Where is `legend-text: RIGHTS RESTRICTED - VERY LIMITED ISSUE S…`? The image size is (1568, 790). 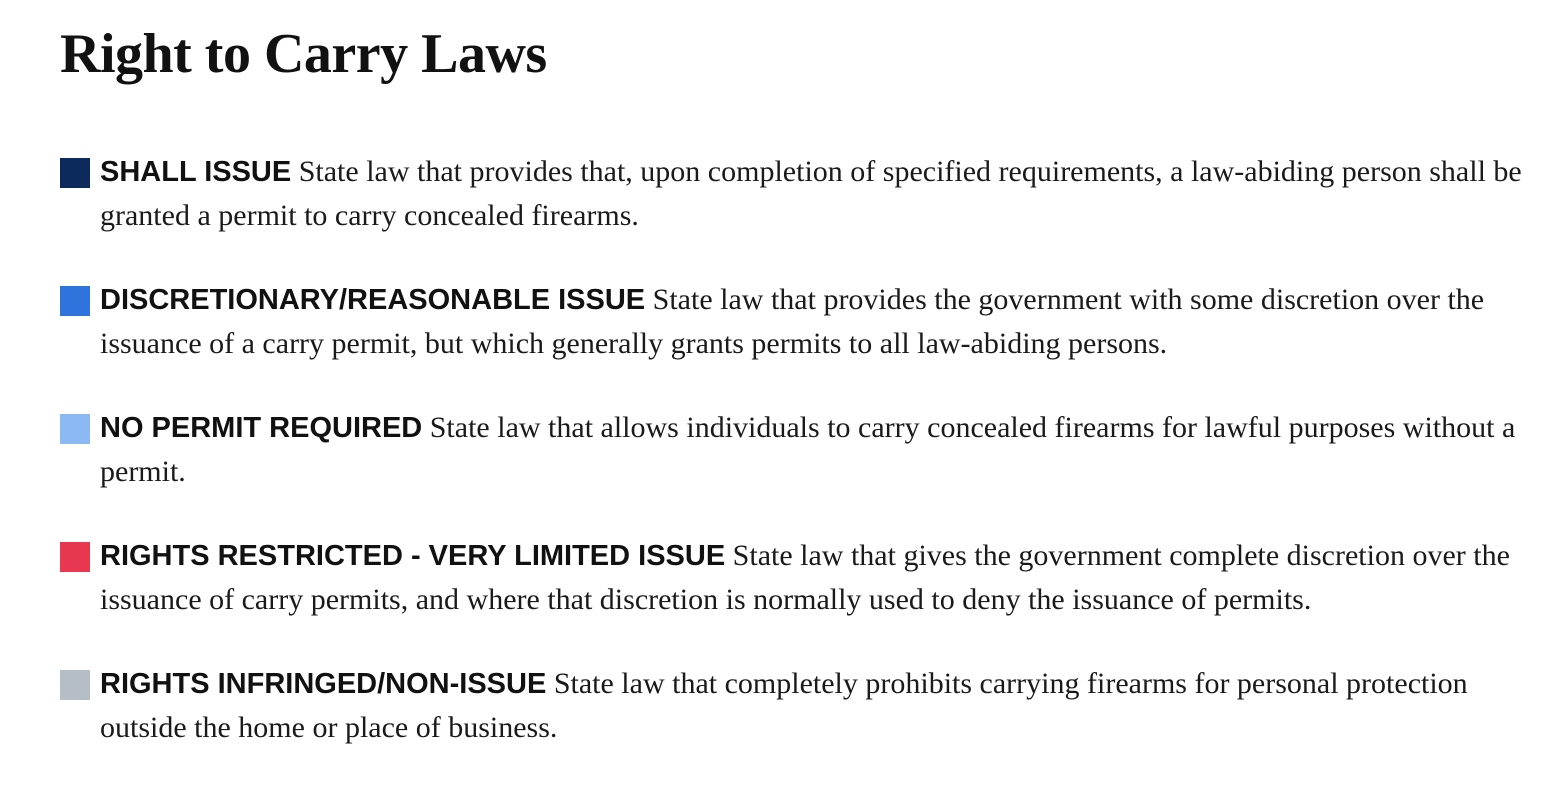
legend-text: RIGHTS RESTRICTED - VERY LIMITED ISSUE S… is located at coordinates (823, 578).